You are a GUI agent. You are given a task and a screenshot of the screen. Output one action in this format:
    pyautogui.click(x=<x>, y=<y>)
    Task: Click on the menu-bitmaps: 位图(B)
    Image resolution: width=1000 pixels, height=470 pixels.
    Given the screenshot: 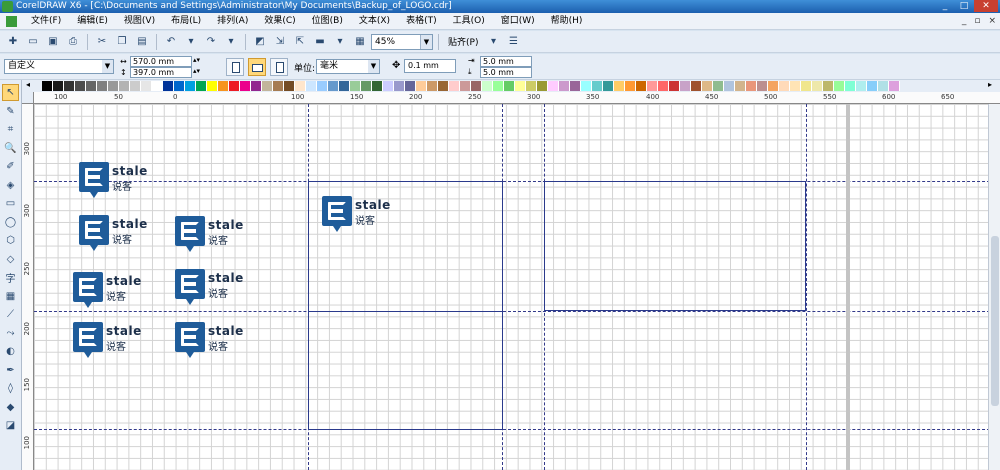 What is the action you would take?
    pyautogui.click(x=327, y=21)
    